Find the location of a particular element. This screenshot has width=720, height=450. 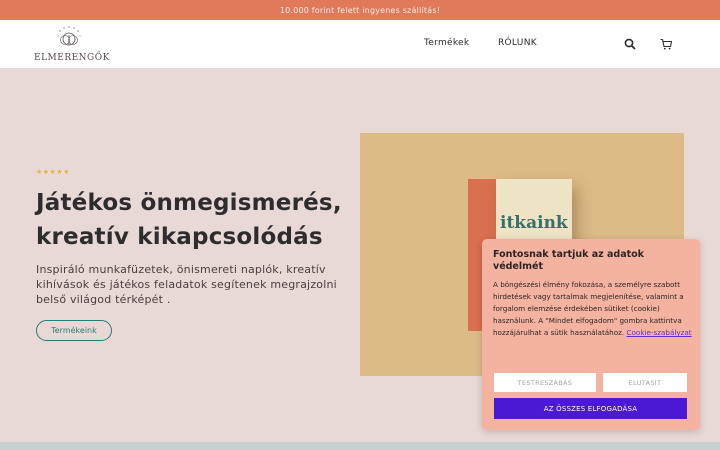

cart-icon is located at coordinates (666, 44).